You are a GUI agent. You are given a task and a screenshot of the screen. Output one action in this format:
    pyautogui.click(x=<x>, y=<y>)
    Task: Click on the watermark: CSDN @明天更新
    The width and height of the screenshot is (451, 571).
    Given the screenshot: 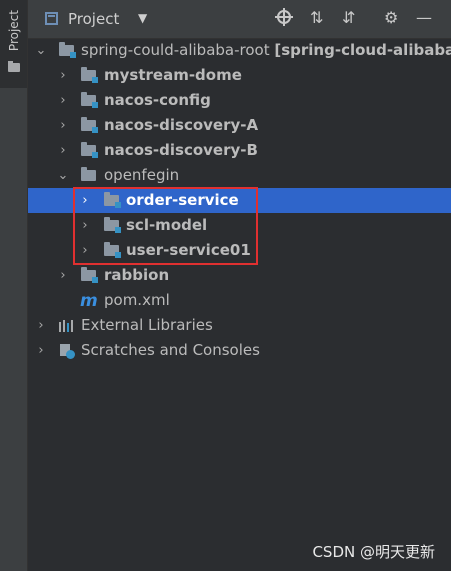 What is the action you would take?
    pyautogui.click(x=373, y=552)
    